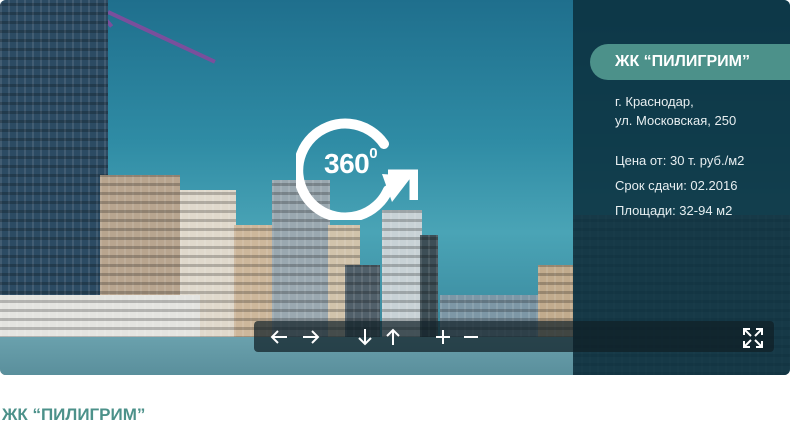 This screenshot has width=790, height=427. I want to click on fullscreen-icon, so click(753, 337).